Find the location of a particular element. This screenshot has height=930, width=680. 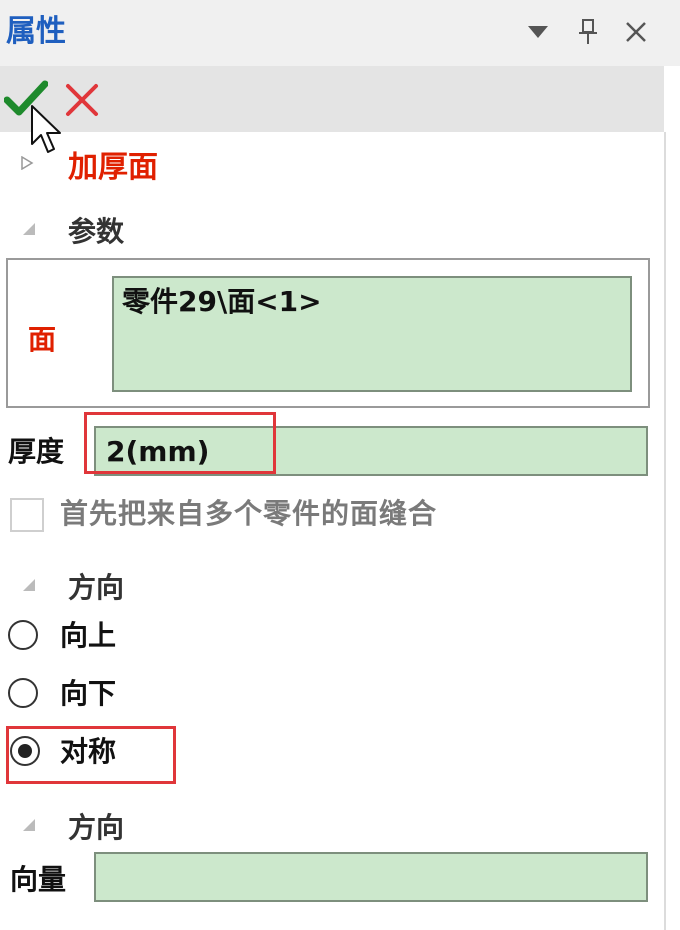

direction-down-radio is located at coordinates (23, 693).